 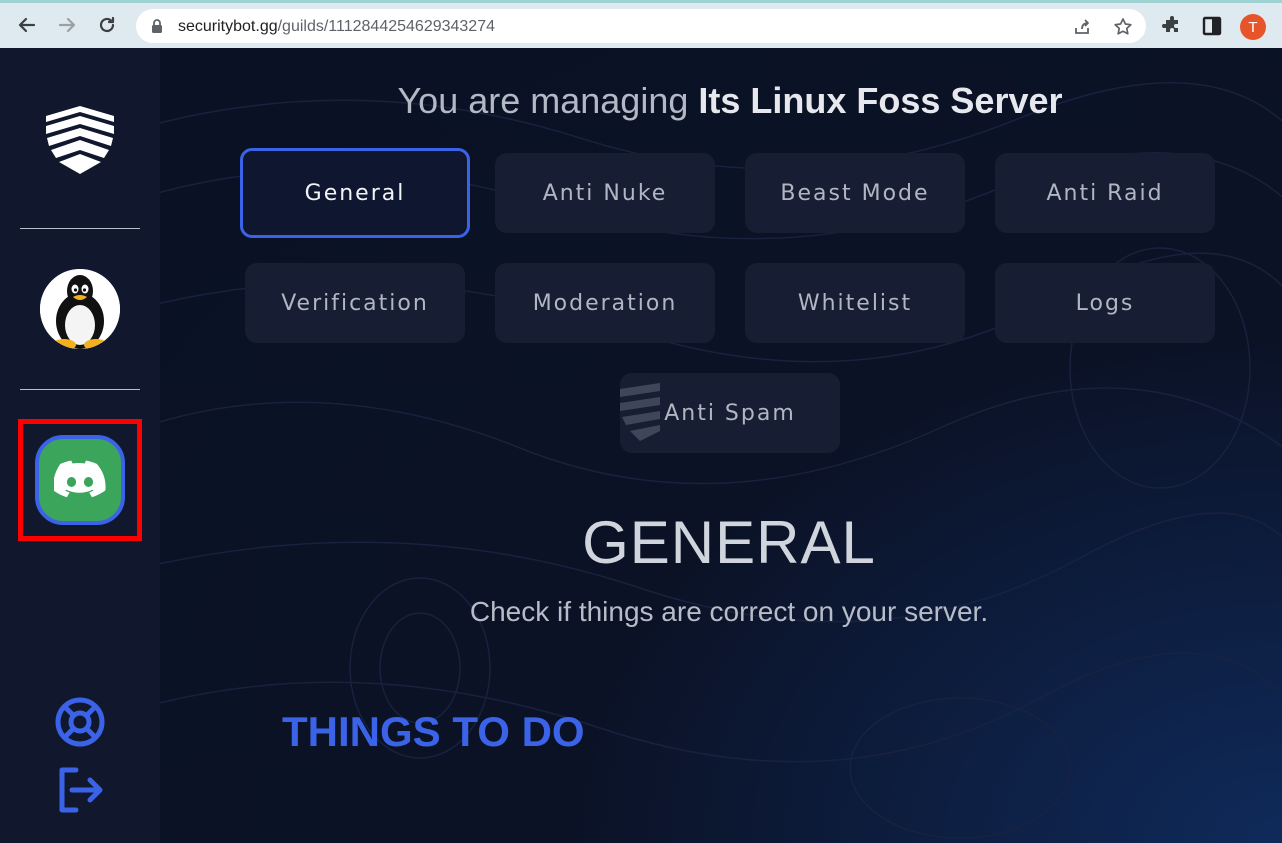 I want to click on forward-button, so click(x=67, y=25).